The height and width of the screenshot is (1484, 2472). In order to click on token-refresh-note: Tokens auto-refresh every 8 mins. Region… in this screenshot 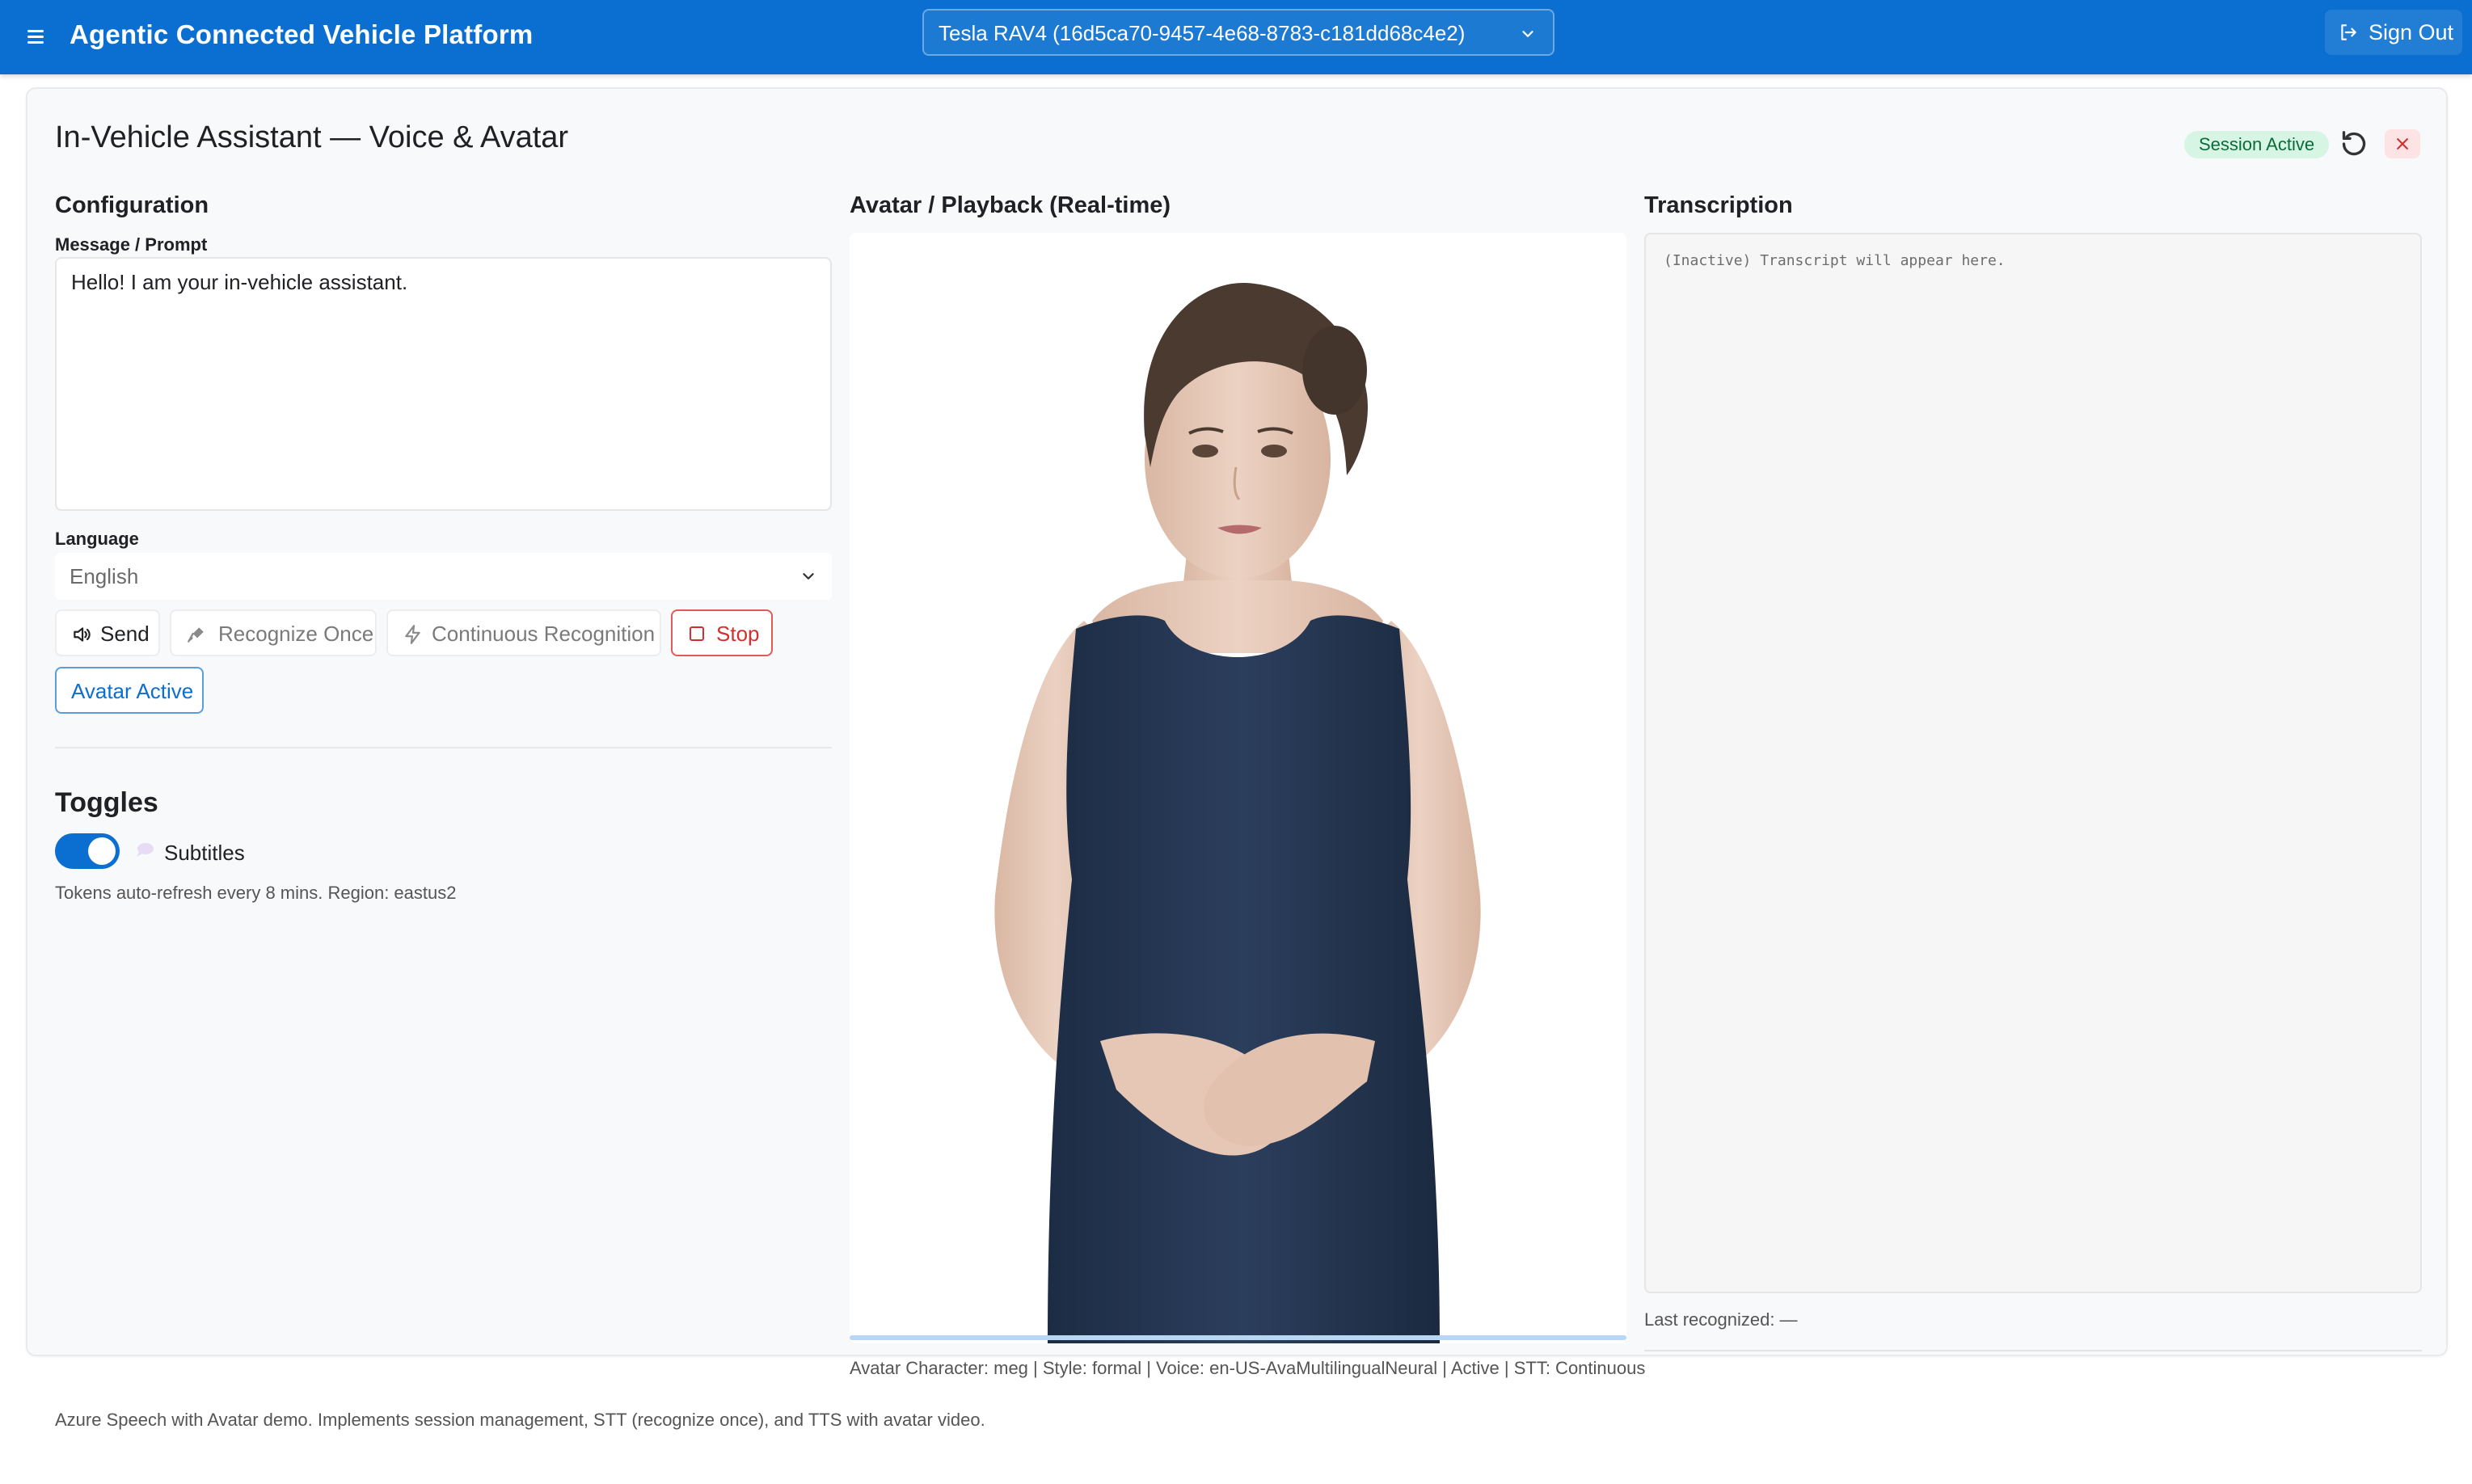, I will do `click(256, 893)`.